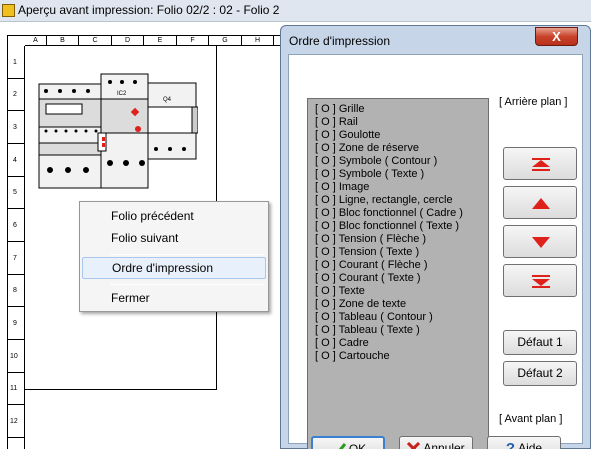 The height and width of the screenshot is (449, 591). I want to click on column-label: H, so click(258, 41).